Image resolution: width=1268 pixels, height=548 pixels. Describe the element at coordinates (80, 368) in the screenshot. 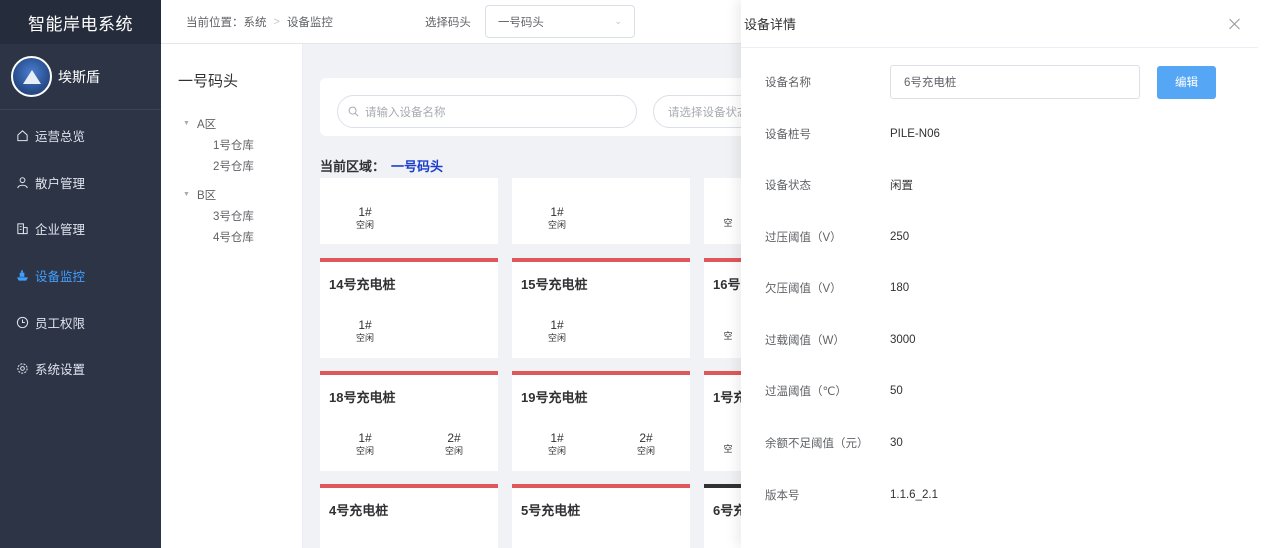

I see `menu-item-system-settings: 系统设置` at that location.